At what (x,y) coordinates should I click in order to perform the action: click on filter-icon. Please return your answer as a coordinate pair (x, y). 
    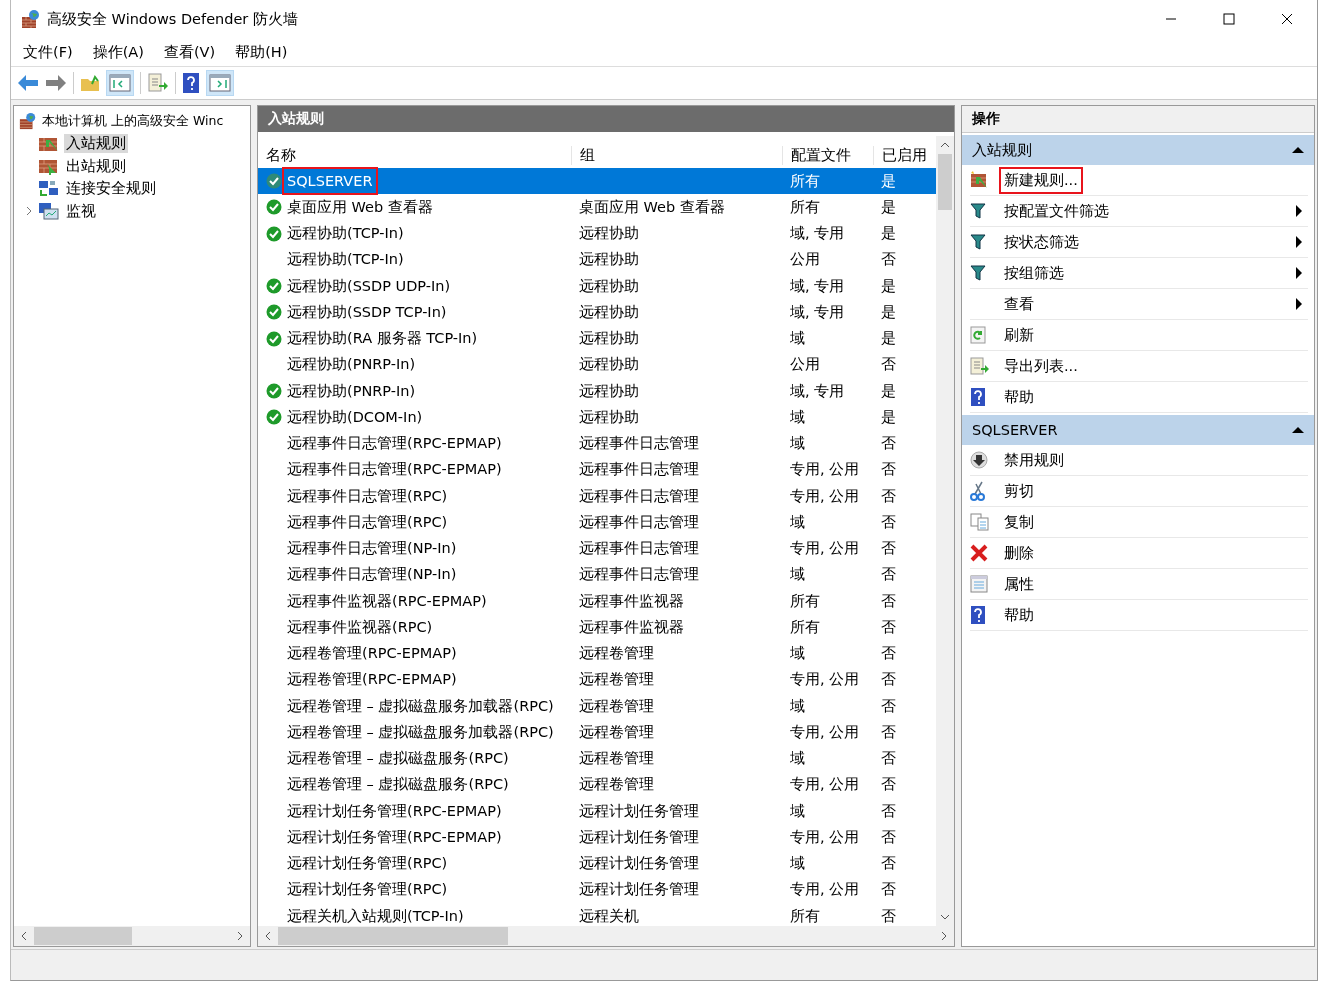
    Looking at the image, I should click on (978, 242).